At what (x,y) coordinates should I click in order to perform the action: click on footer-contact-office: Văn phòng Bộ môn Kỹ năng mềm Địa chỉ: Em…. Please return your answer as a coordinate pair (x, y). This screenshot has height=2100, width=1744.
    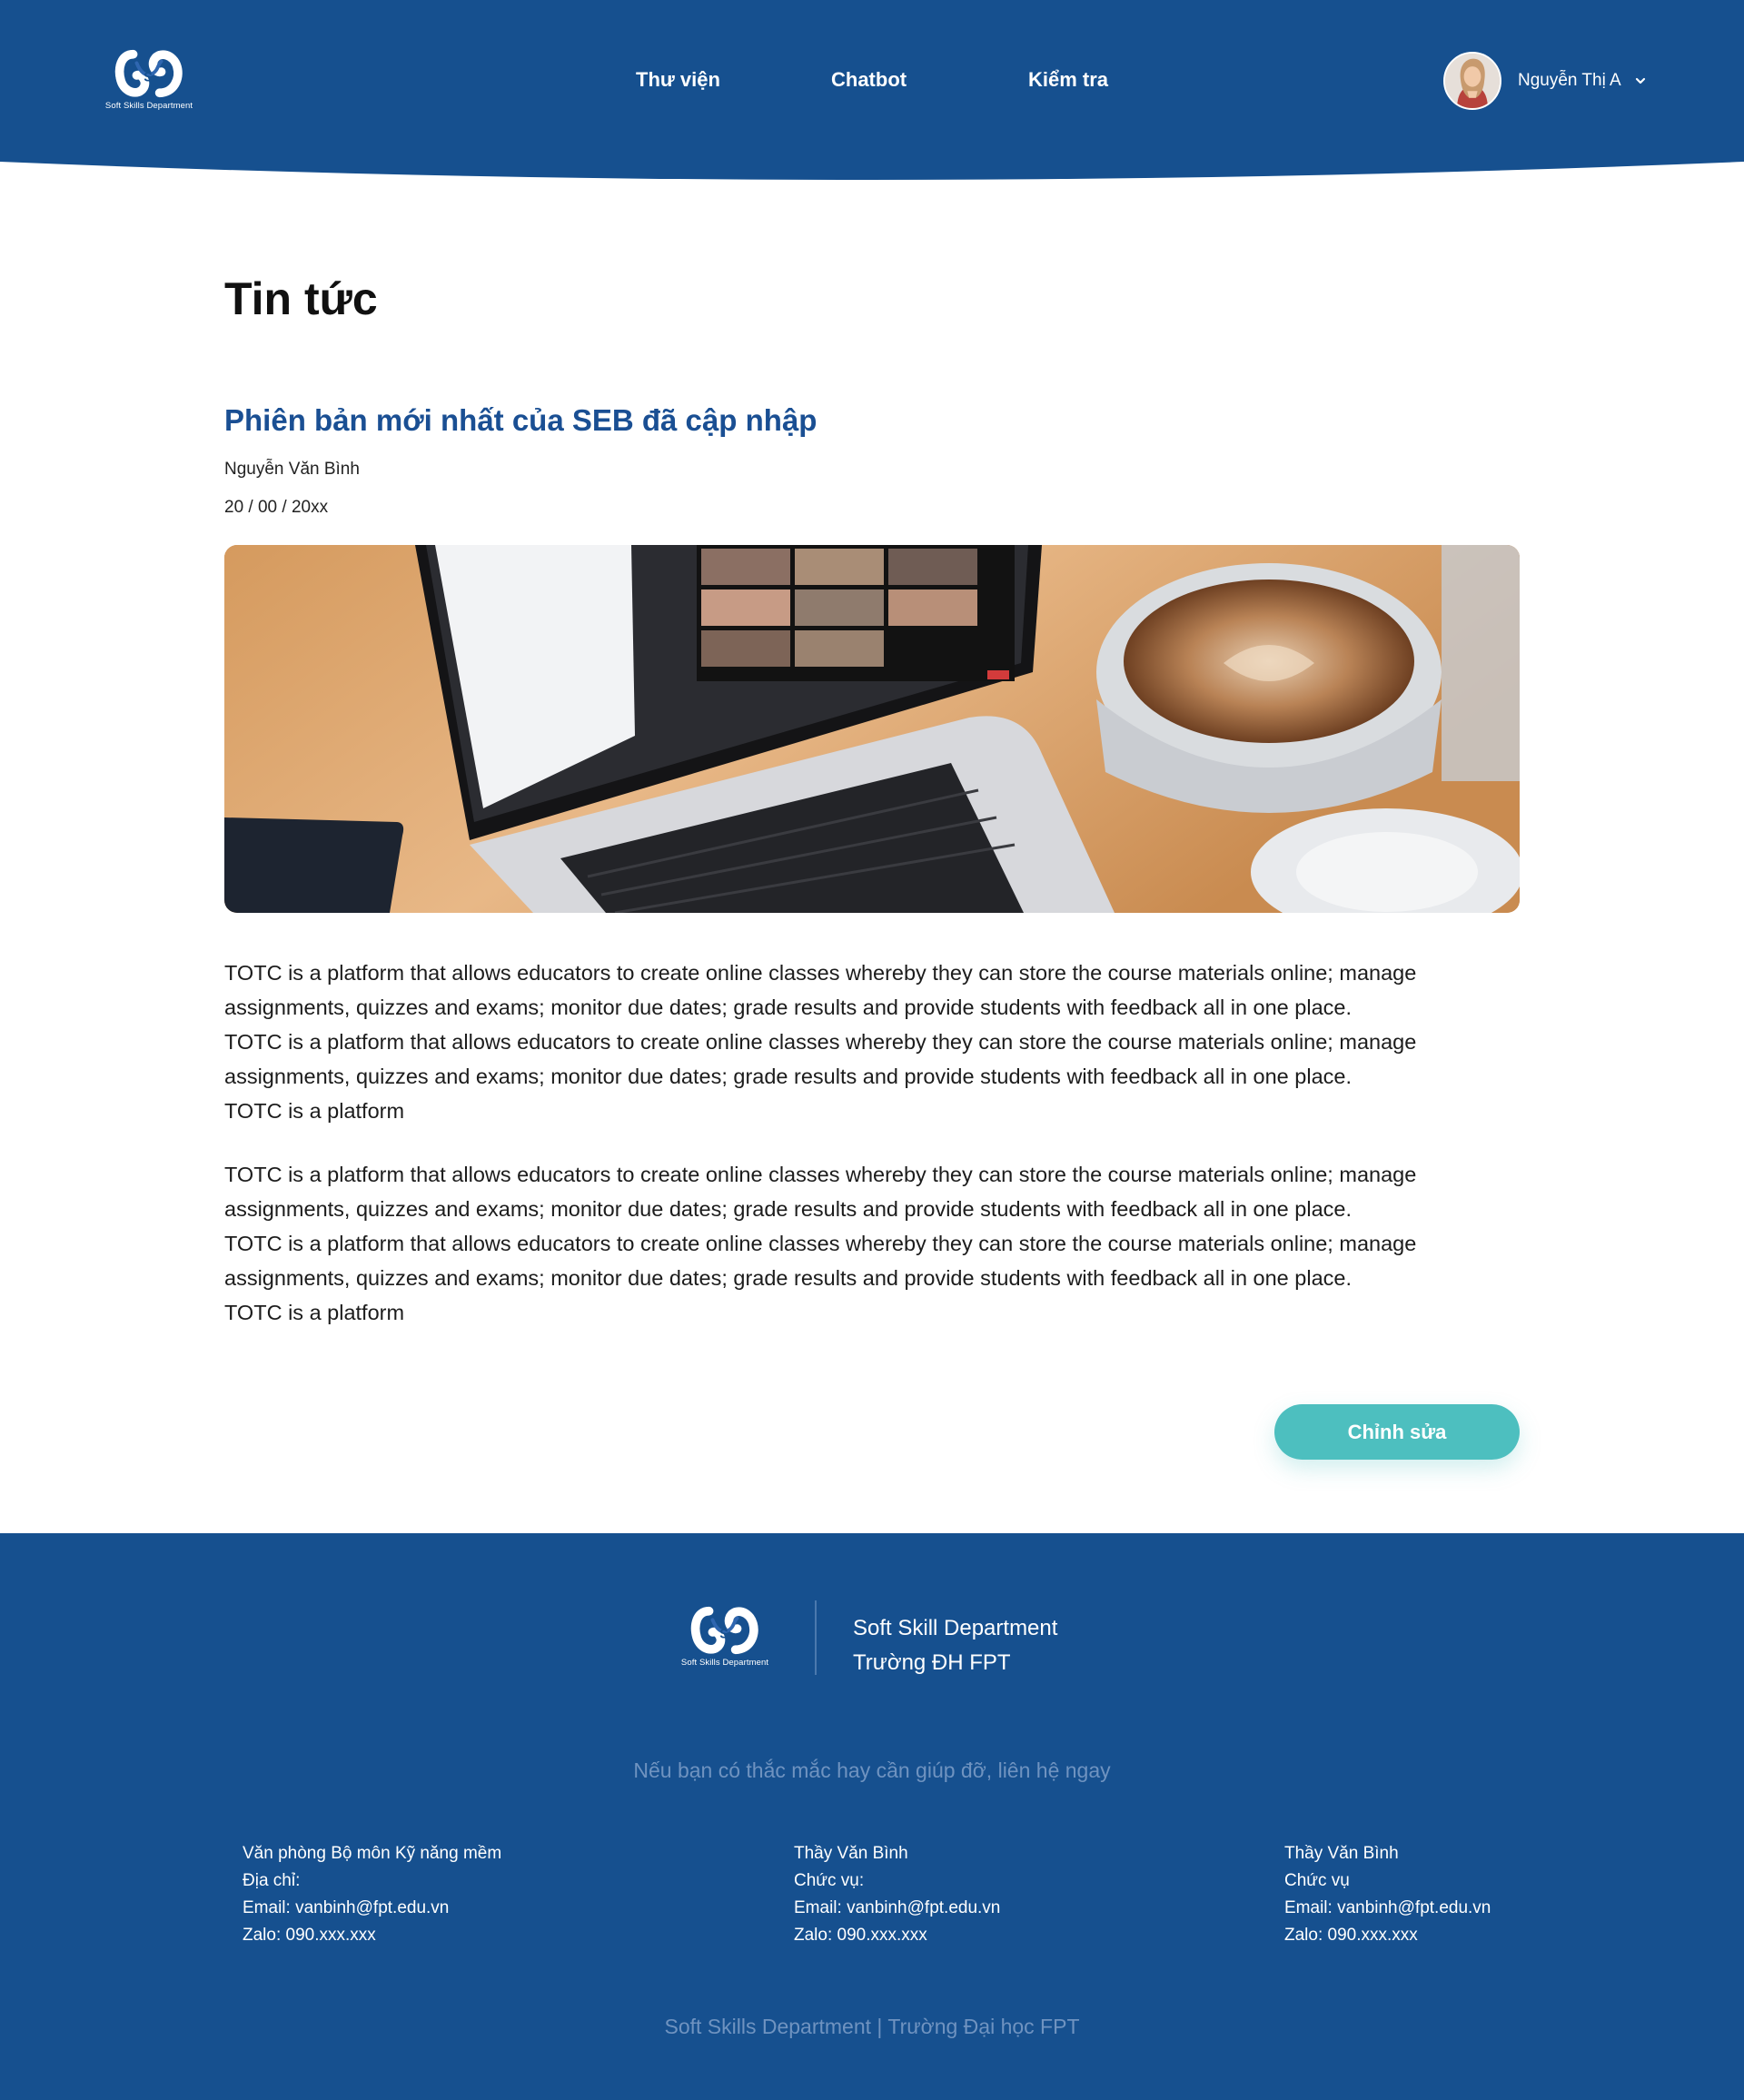
    Looking at the image, I should click on (372, 1894).